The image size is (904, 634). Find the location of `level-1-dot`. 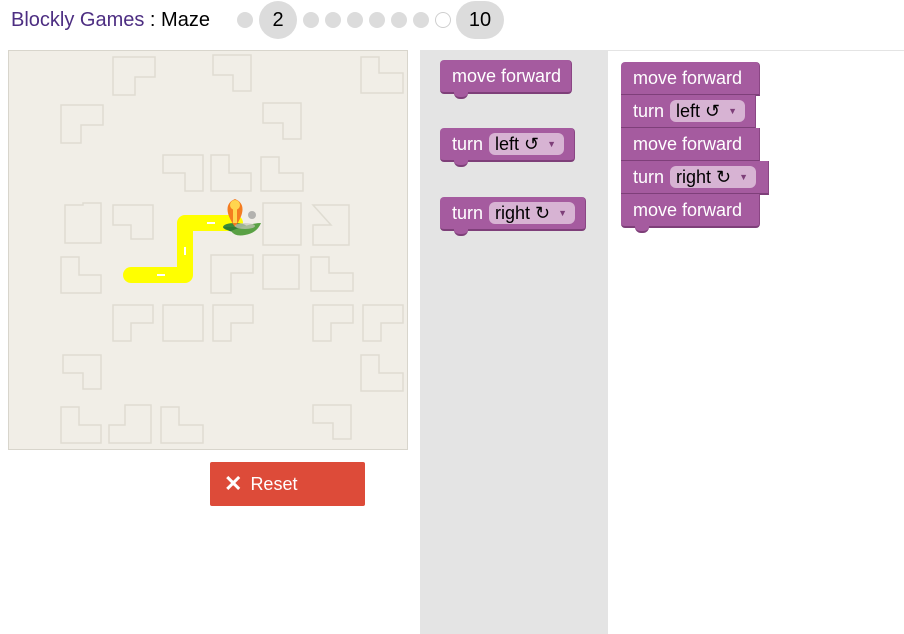

level-1-dot is located at coordinates (245, 20).